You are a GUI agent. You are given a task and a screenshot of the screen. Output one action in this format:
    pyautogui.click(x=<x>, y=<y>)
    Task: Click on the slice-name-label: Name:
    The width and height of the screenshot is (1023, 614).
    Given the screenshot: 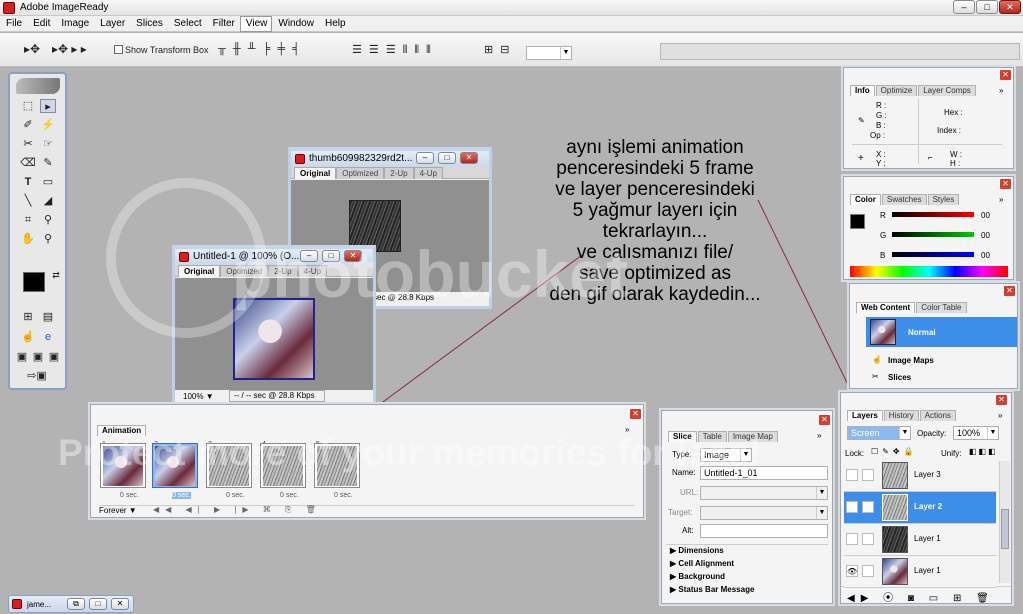 What is the action you would take?
    pyautogui.click(x=684, y=472)
    